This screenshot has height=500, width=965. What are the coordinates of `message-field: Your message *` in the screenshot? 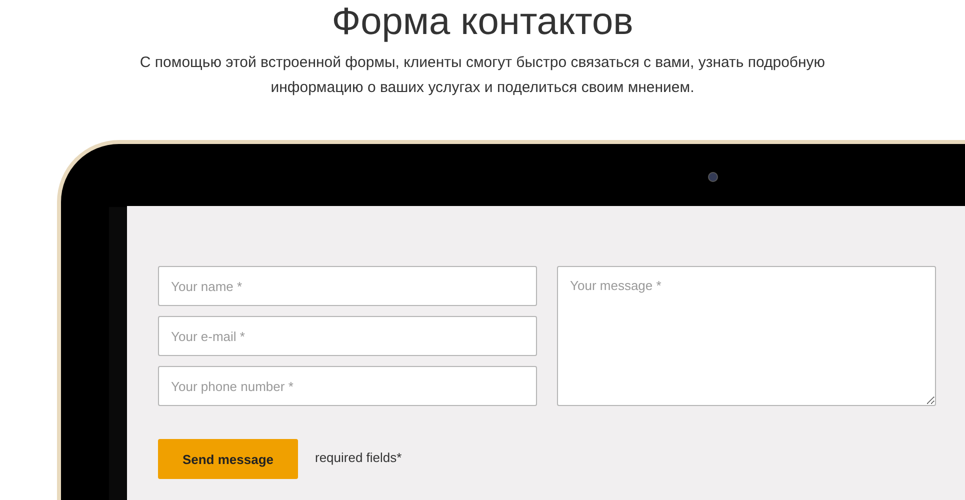 It's located at (746, 336).